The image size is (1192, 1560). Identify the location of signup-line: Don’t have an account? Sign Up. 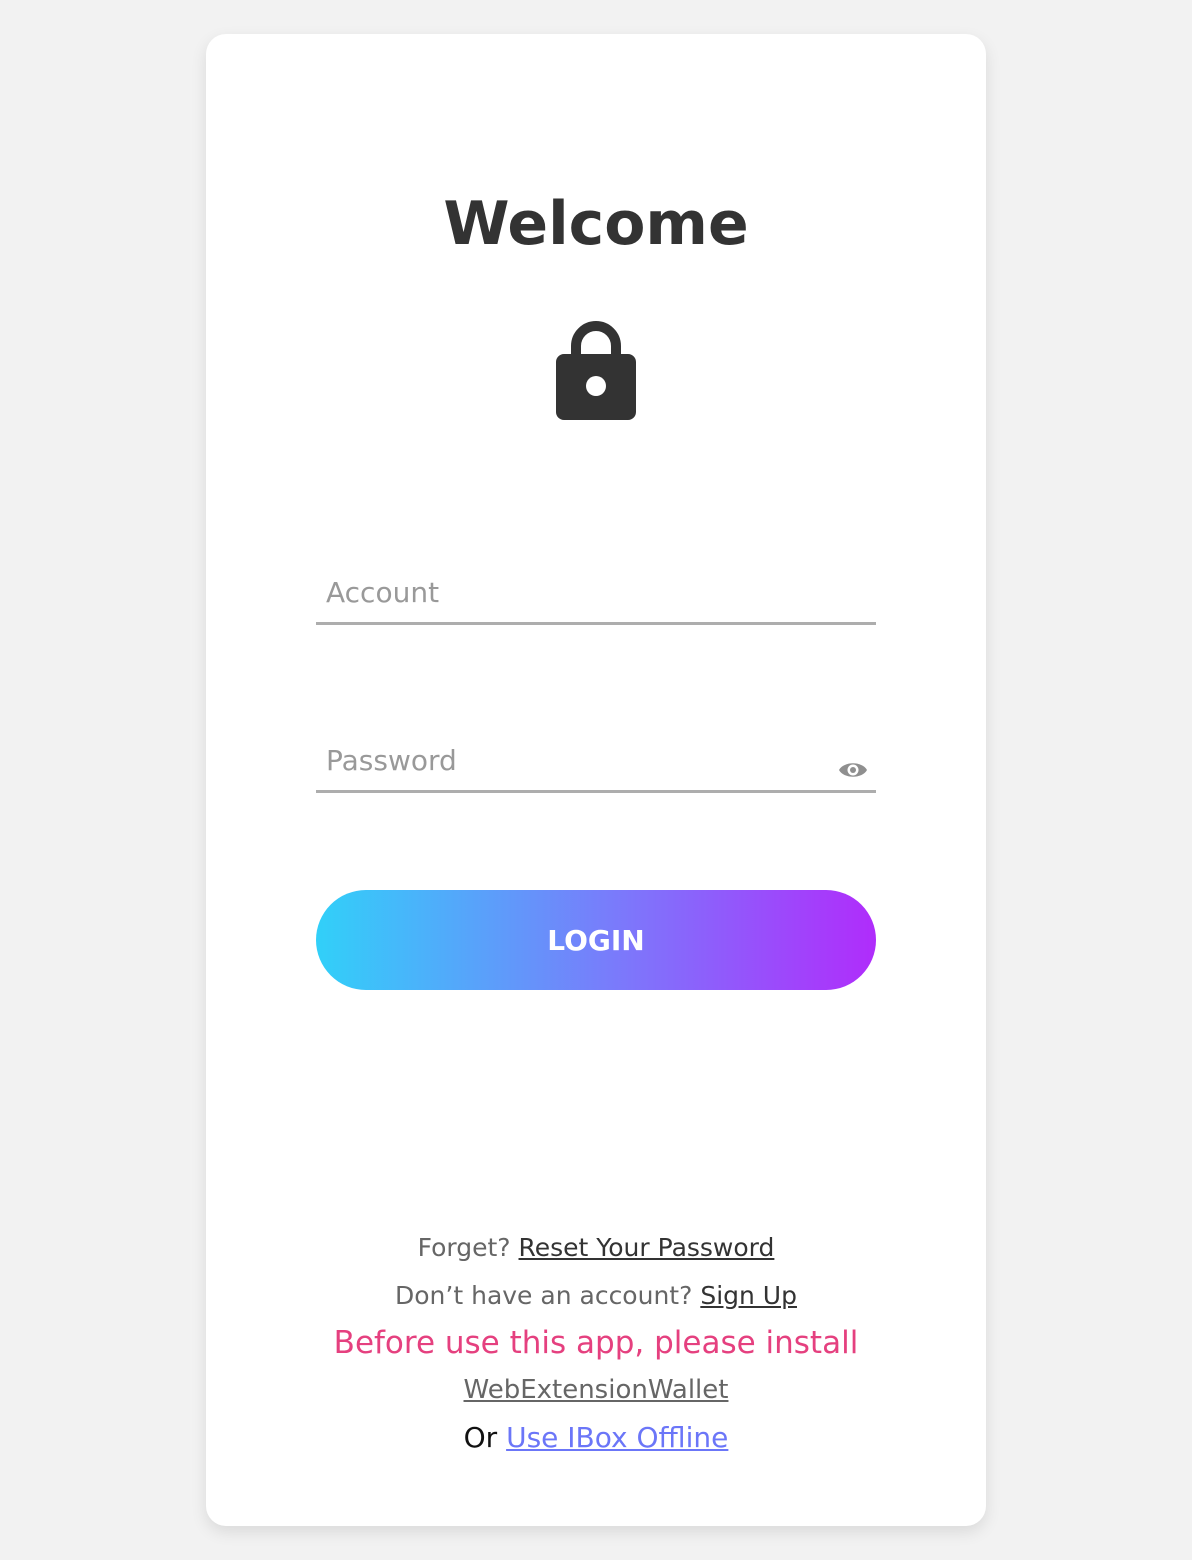
(596, 1296).